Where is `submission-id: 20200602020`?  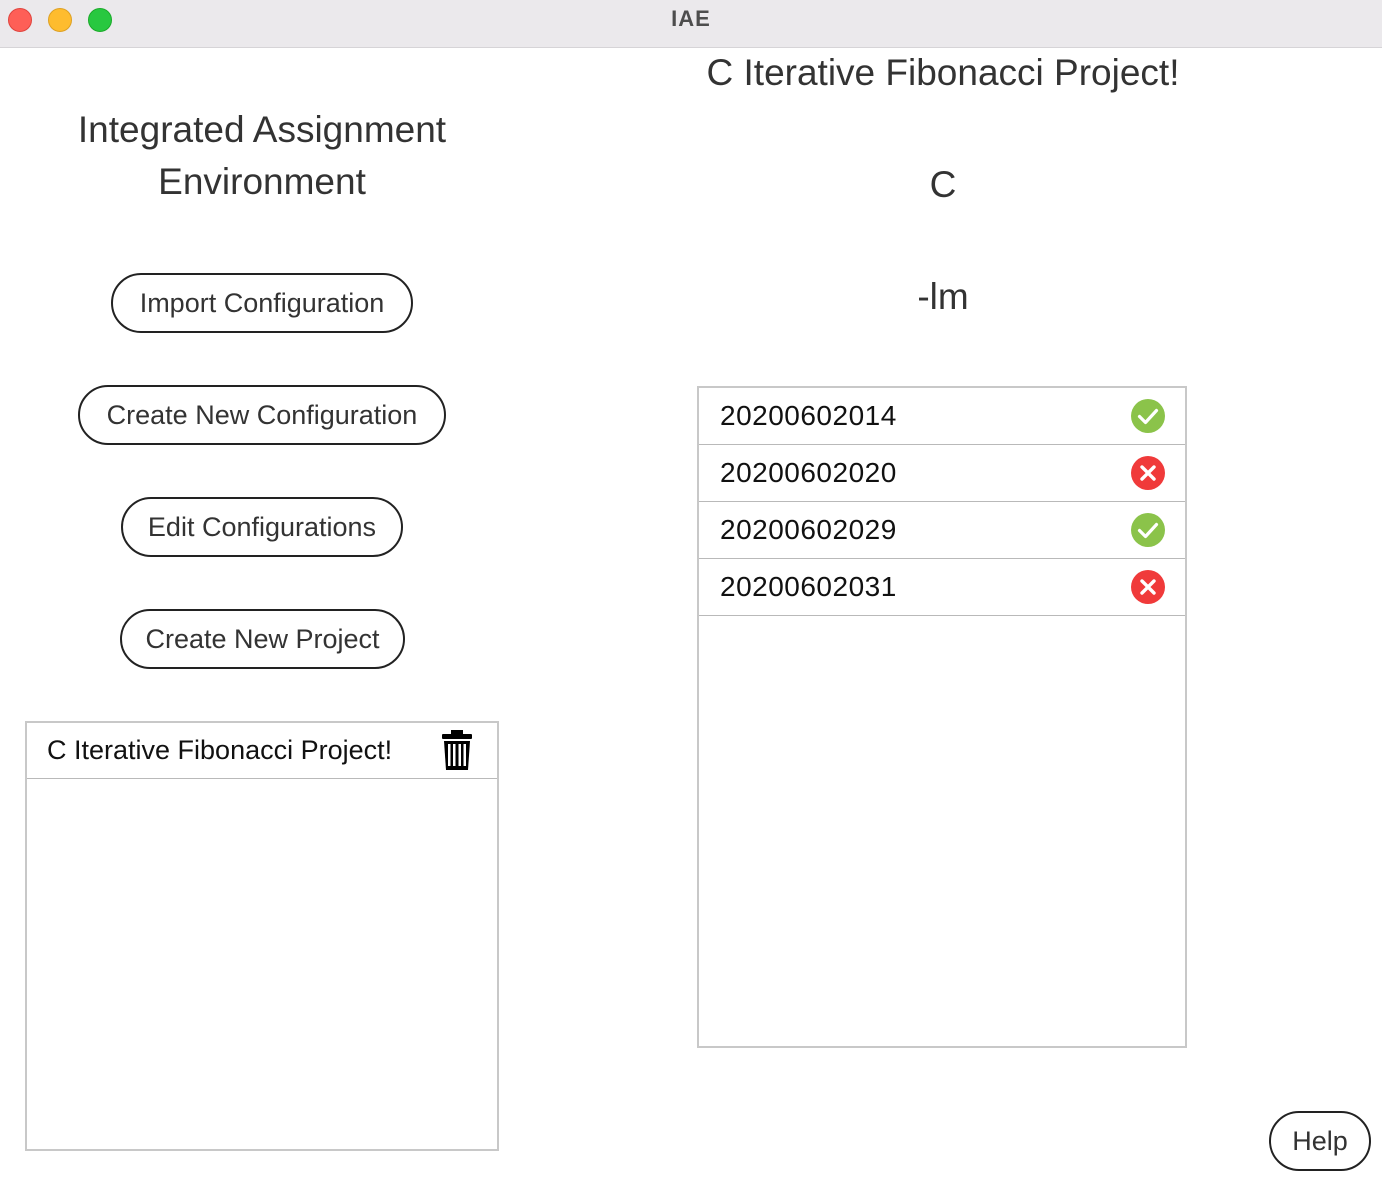
submission-id: 20200602020 is located at coordinates (808, 472).